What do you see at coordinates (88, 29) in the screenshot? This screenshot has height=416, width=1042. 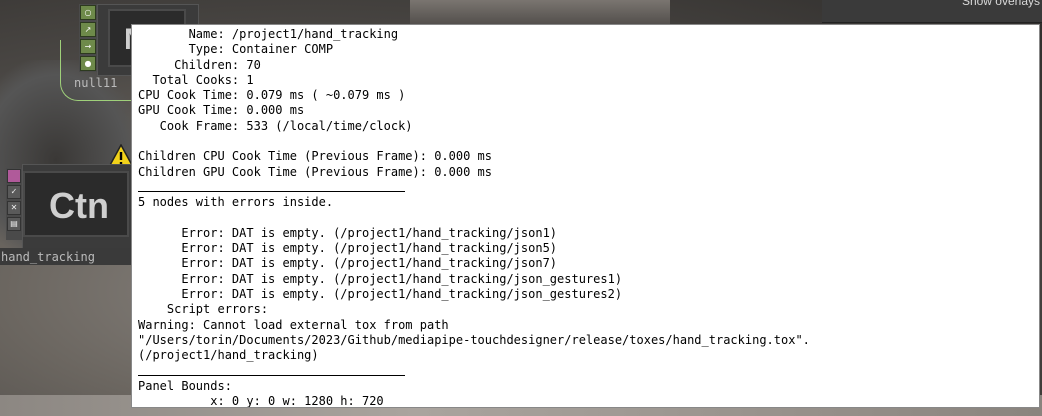 I see `lock-icon: ↗` at bounding box center [88, 29].